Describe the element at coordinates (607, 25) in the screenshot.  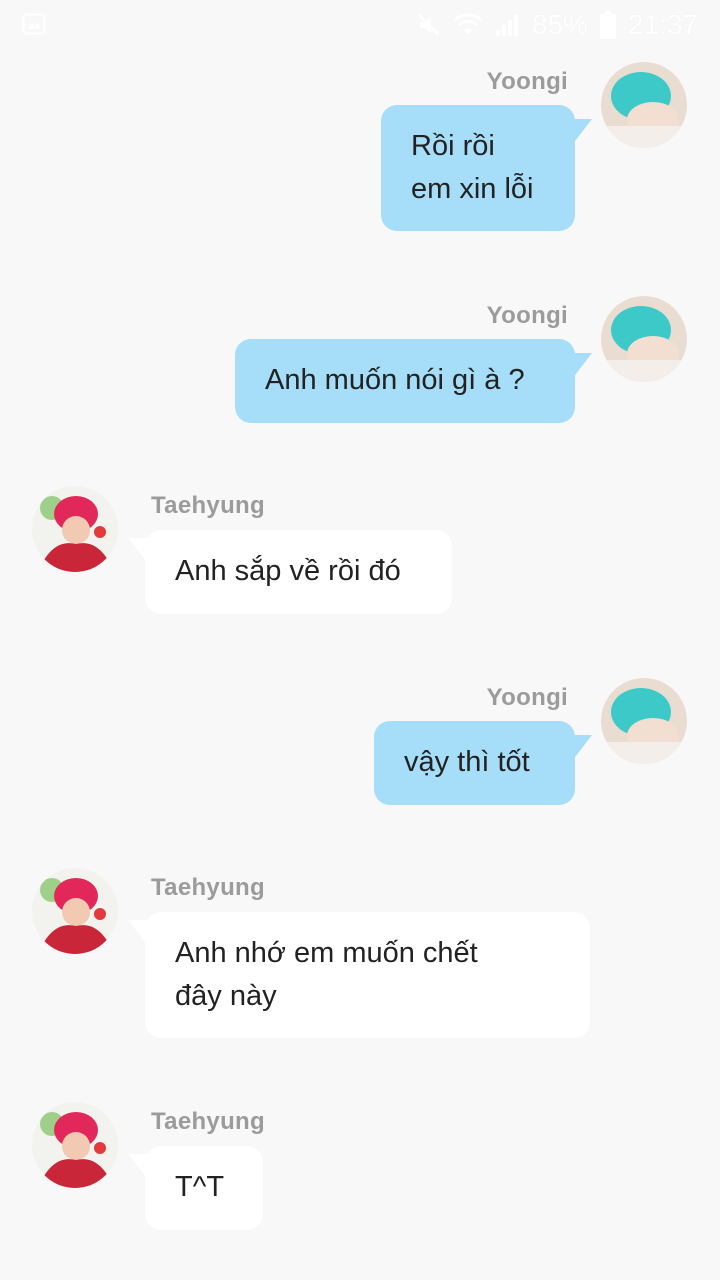
I see `battery-icon` at that location.